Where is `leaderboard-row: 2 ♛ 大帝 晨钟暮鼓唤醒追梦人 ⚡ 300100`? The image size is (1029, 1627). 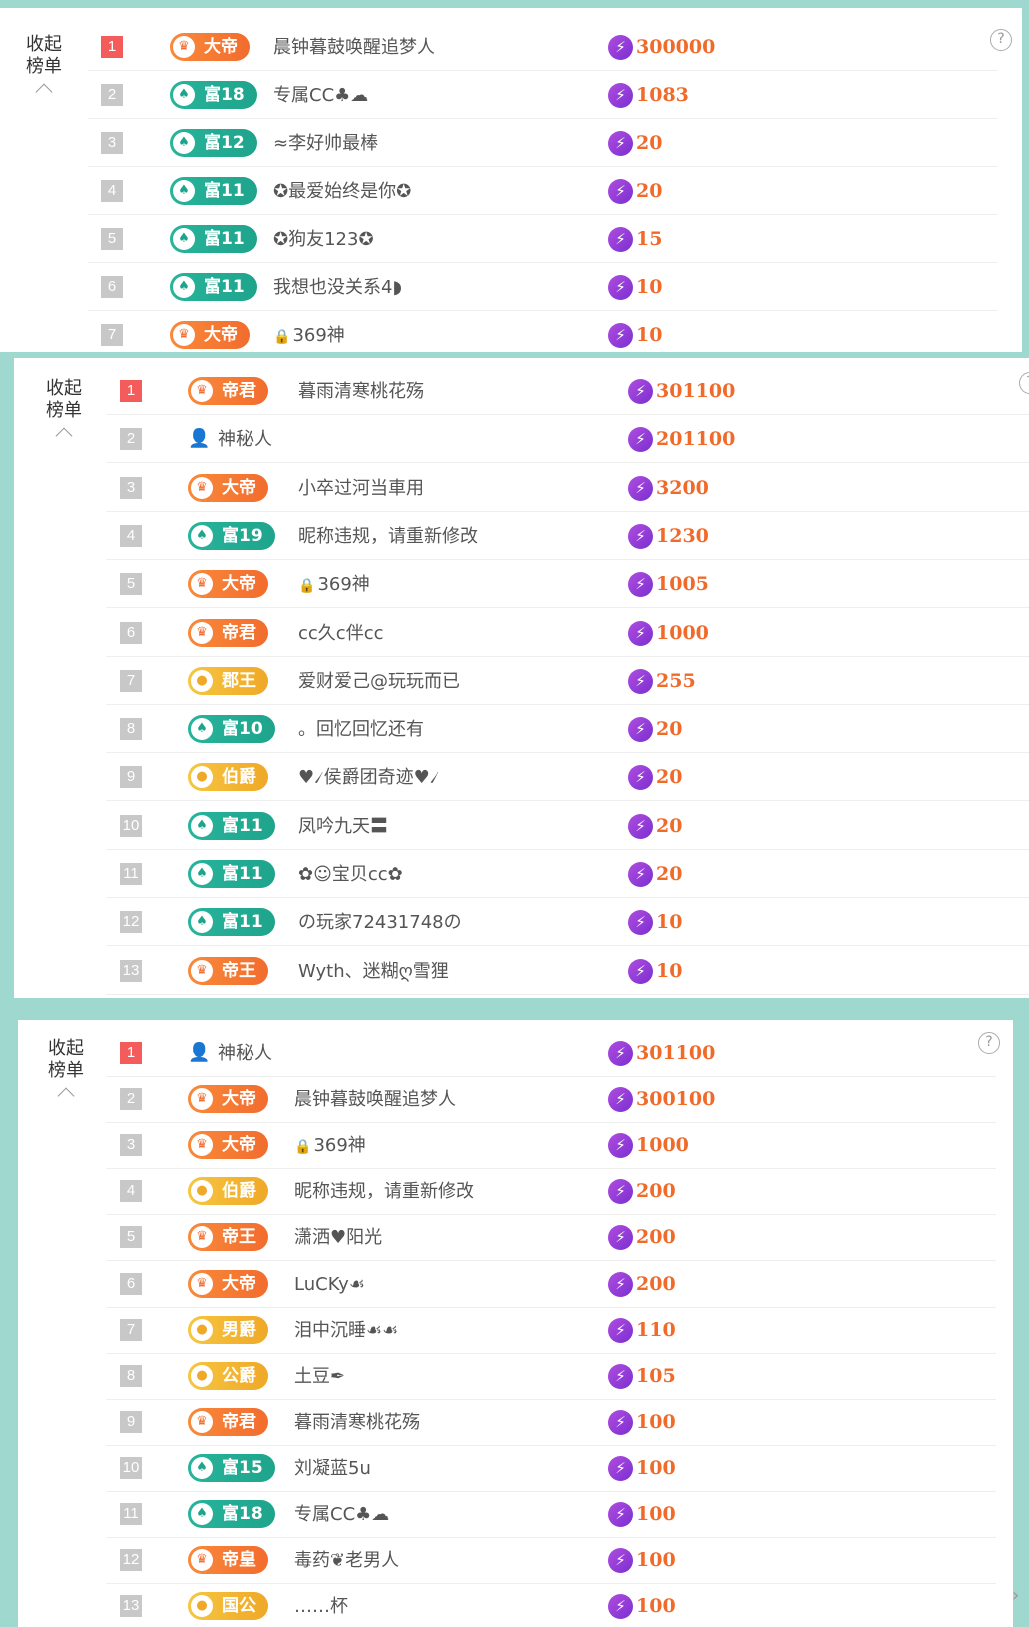
leaderboard-row: 2 ♛ 大帝 晨钟暮鼓唤醒追梦人 ⚡ 300100 is located at coordinates (551, 1100).